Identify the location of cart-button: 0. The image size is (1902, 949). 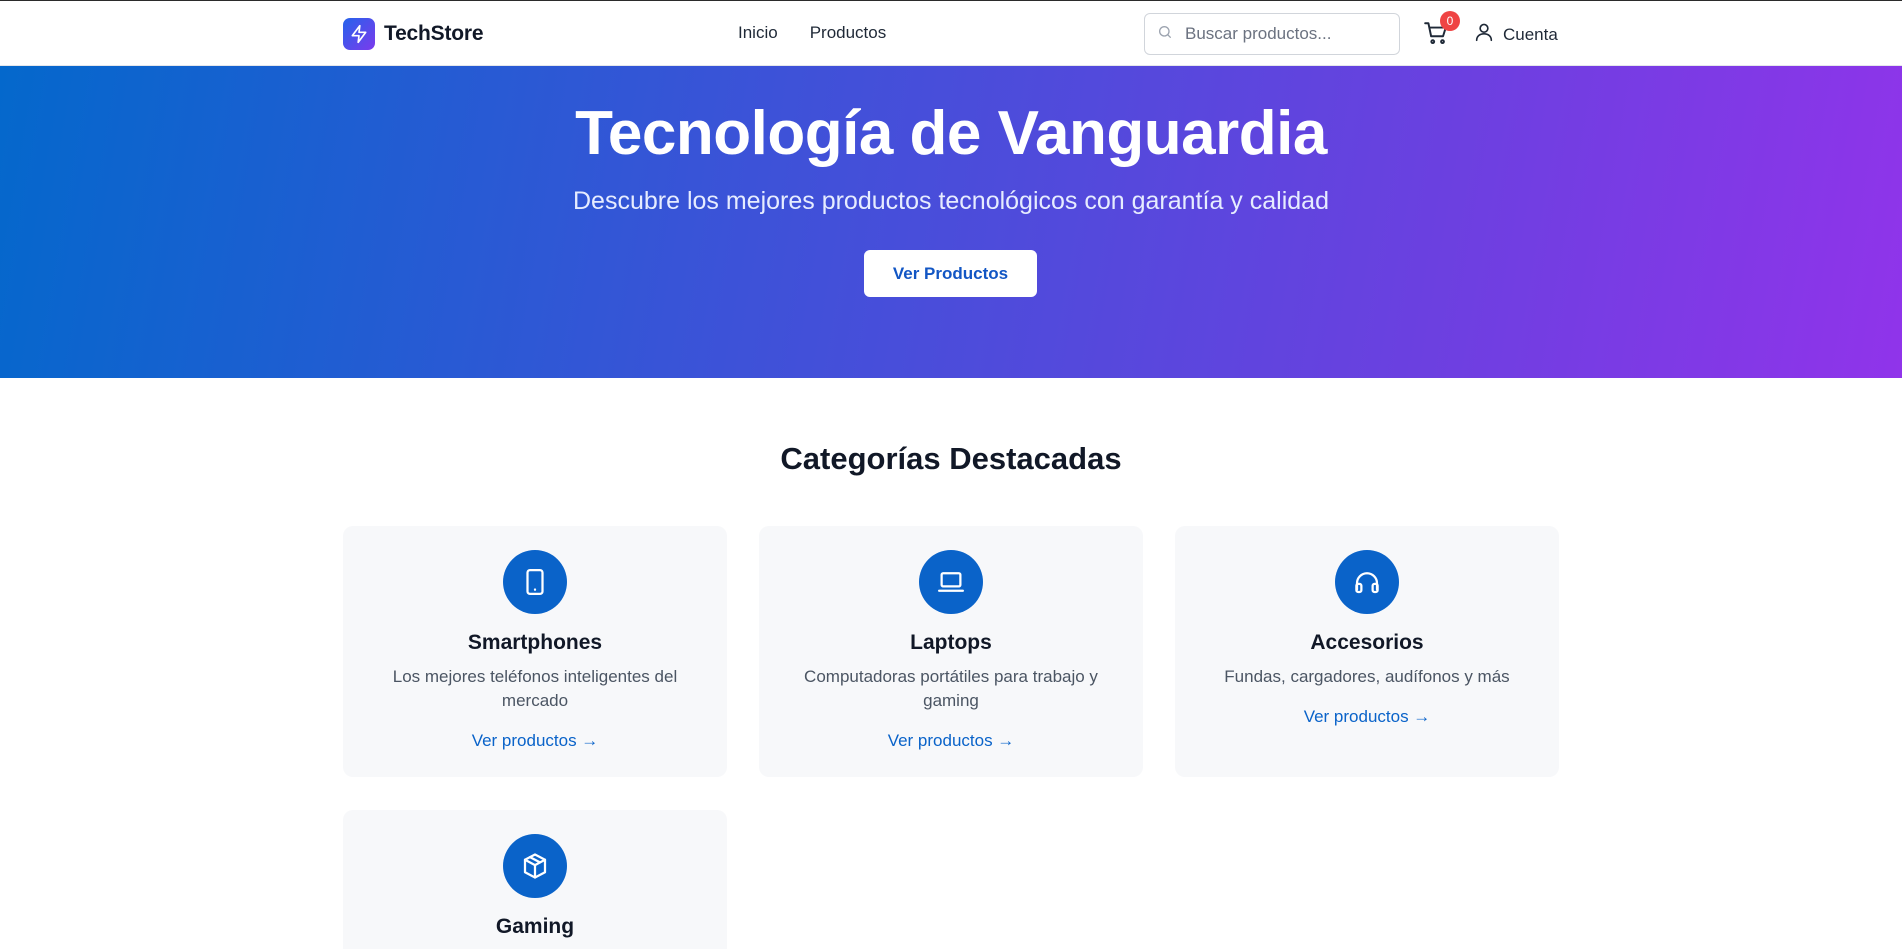
(1441, 30).